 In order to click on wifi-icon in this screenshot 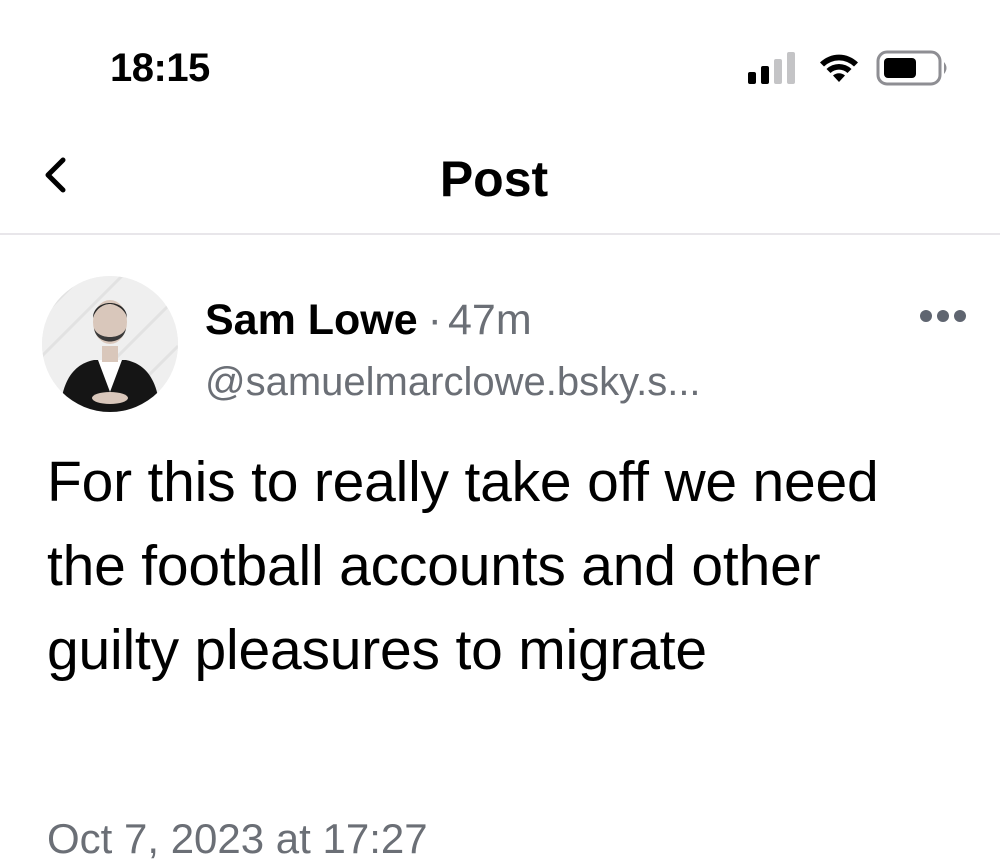, I will do `click(839, 68)`.